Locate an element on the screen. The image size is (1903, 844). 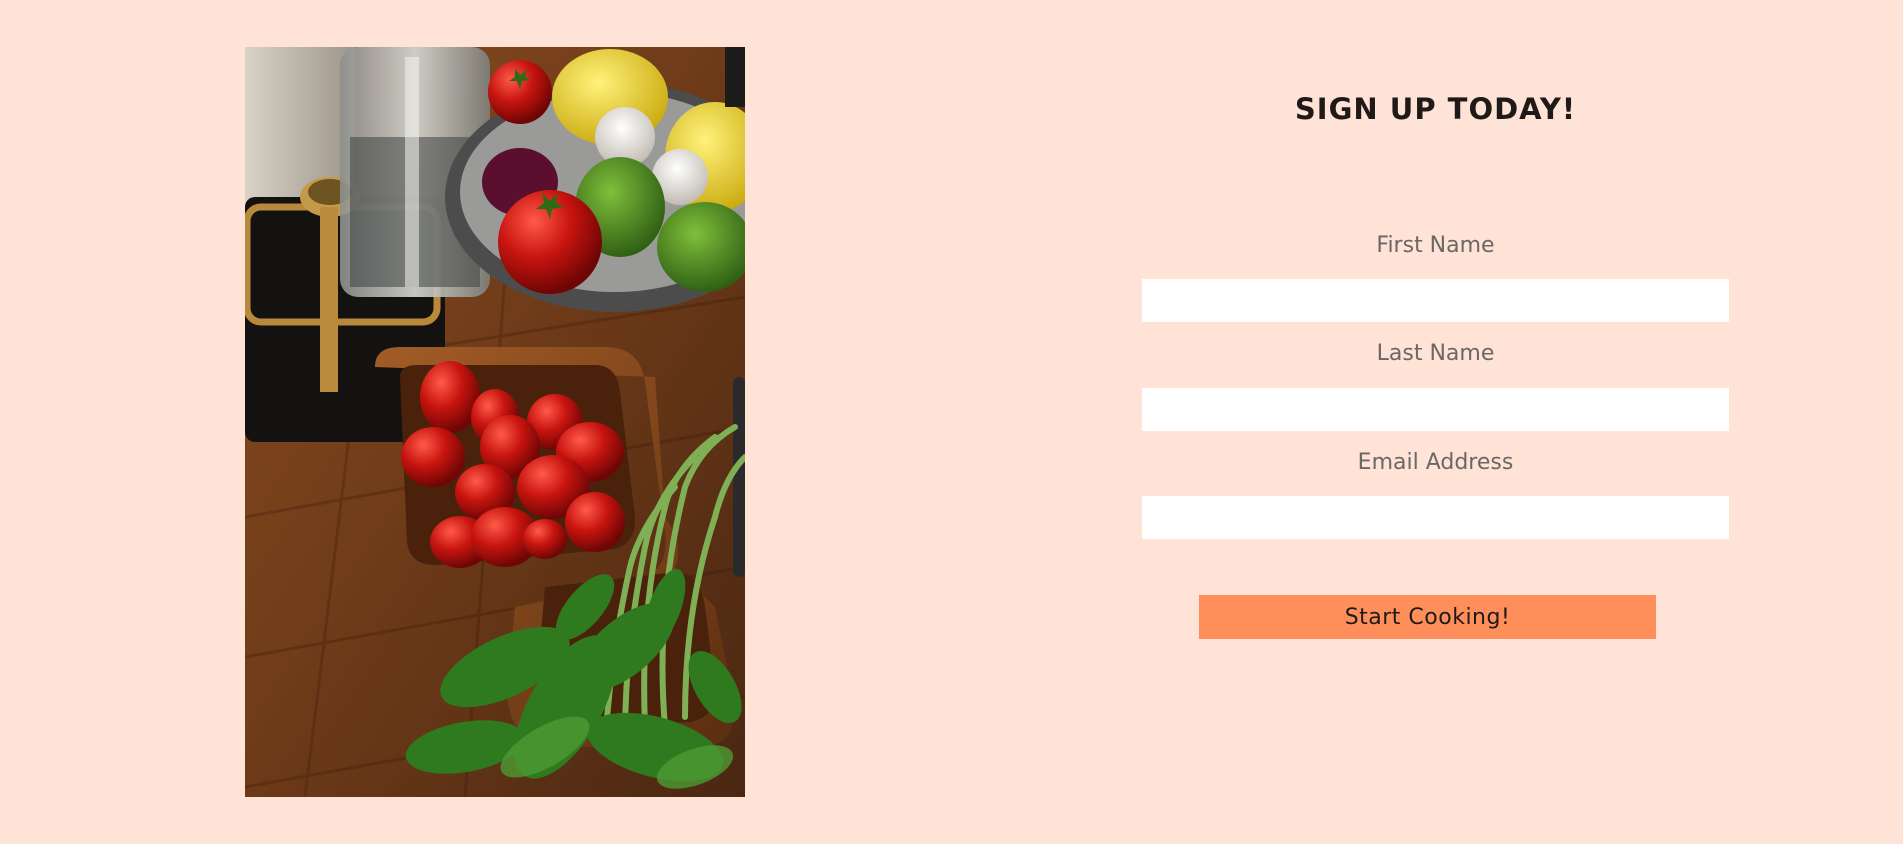
last-name-input is located at coordinates (1435, 409).